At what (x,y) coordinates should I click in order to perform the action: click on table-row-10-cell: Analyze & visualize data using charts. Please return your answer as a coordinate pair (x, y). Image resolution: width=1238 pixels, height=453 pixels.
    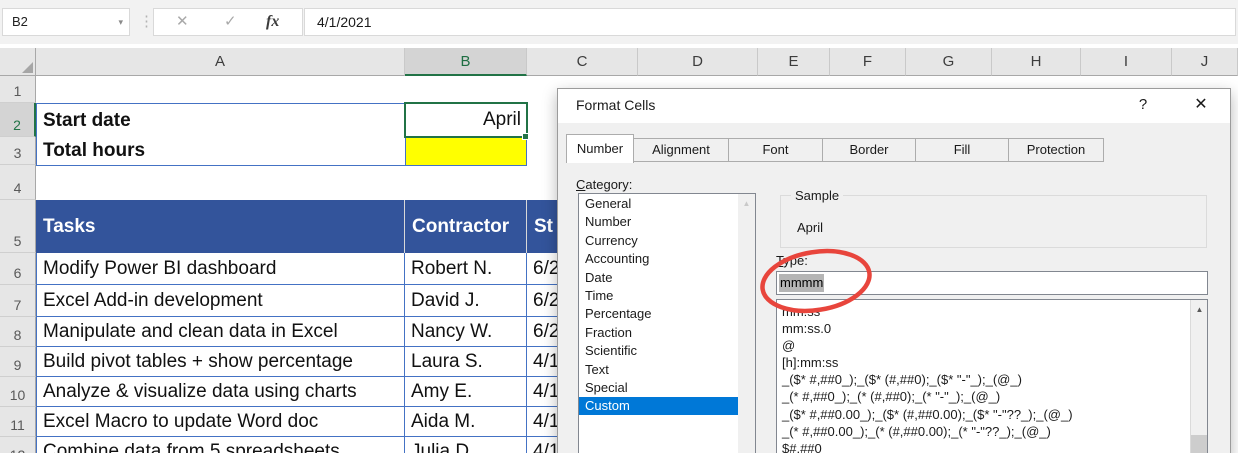
    Looking at the image, I should click on (220, 392).